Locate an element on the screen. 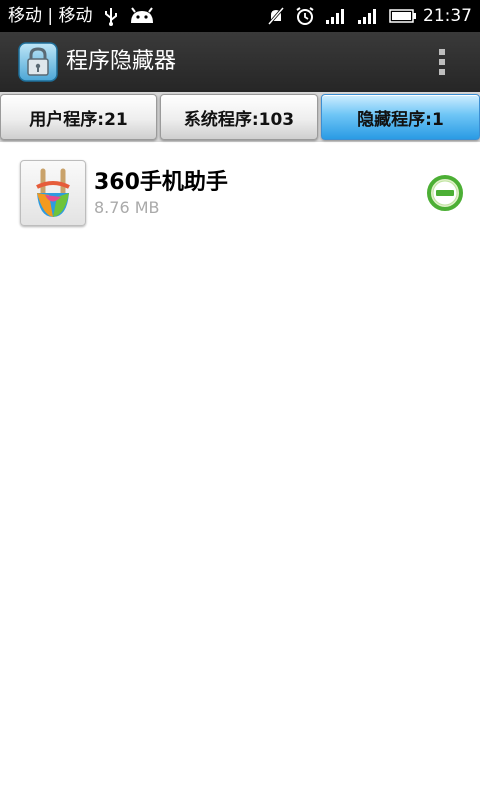  app-icon-frame is located at coordinates (53, 193).